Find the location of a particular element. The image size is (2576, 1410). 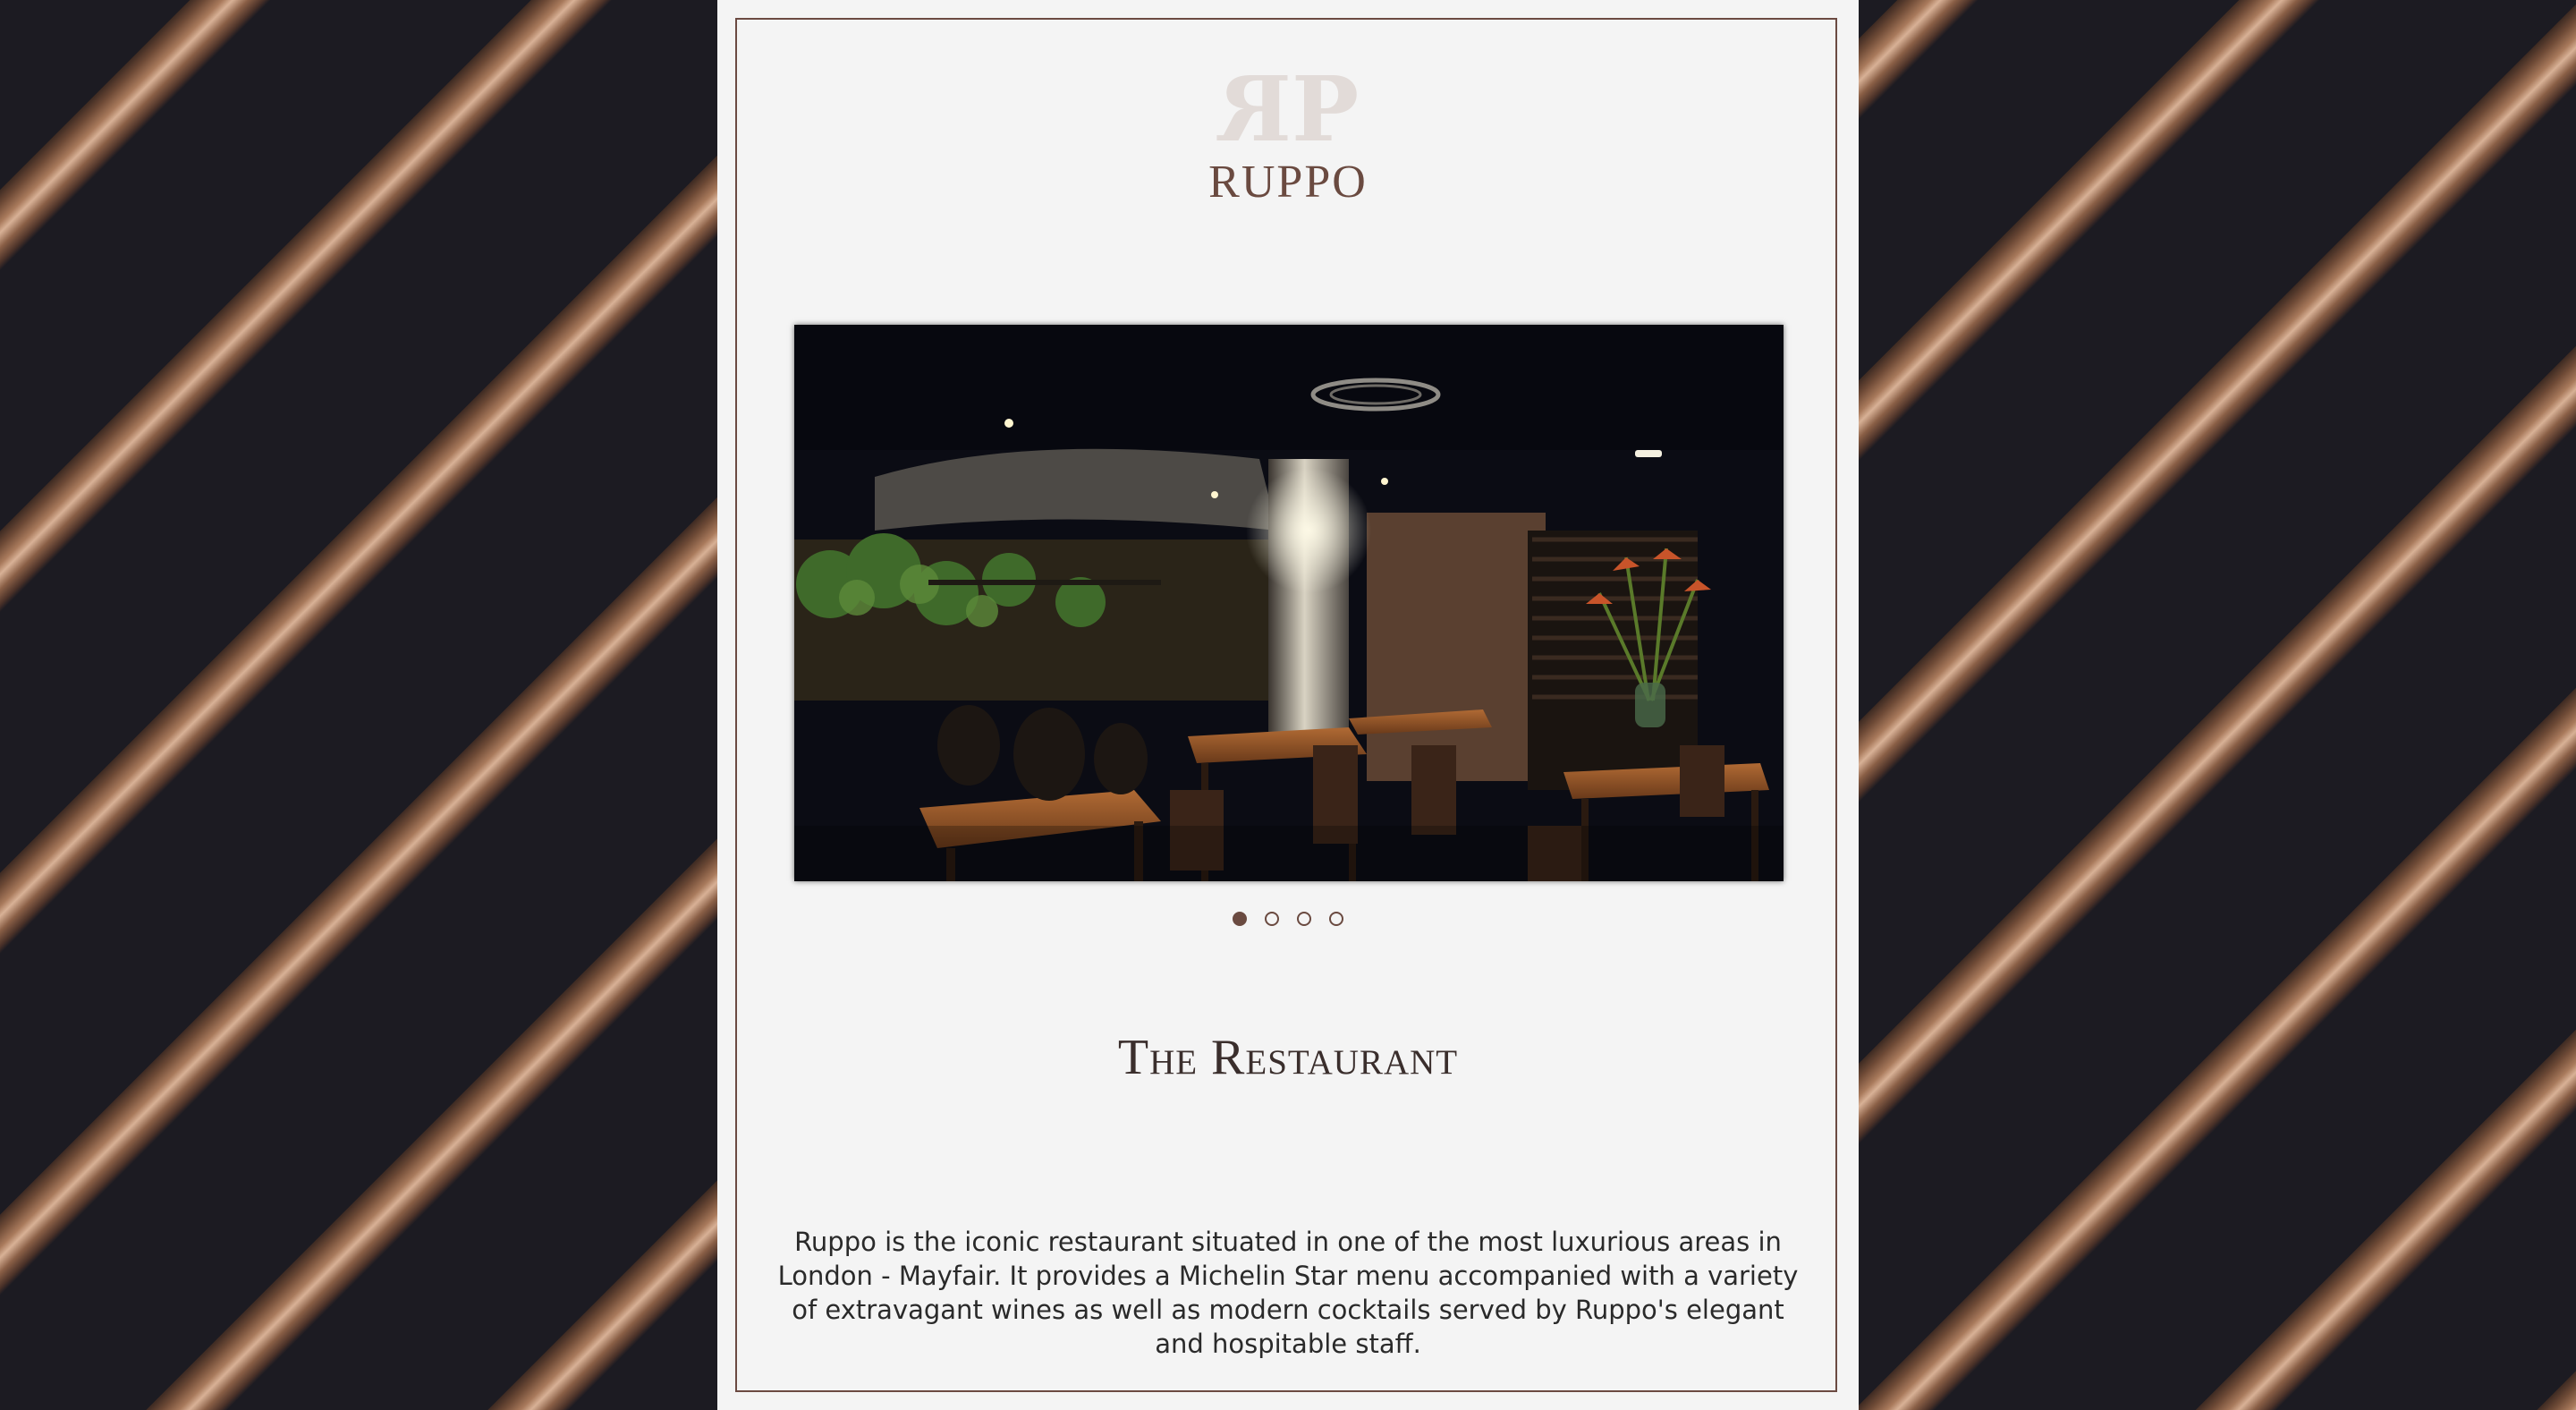

logo-monogram: RP is located at coordinates (1288, 109).